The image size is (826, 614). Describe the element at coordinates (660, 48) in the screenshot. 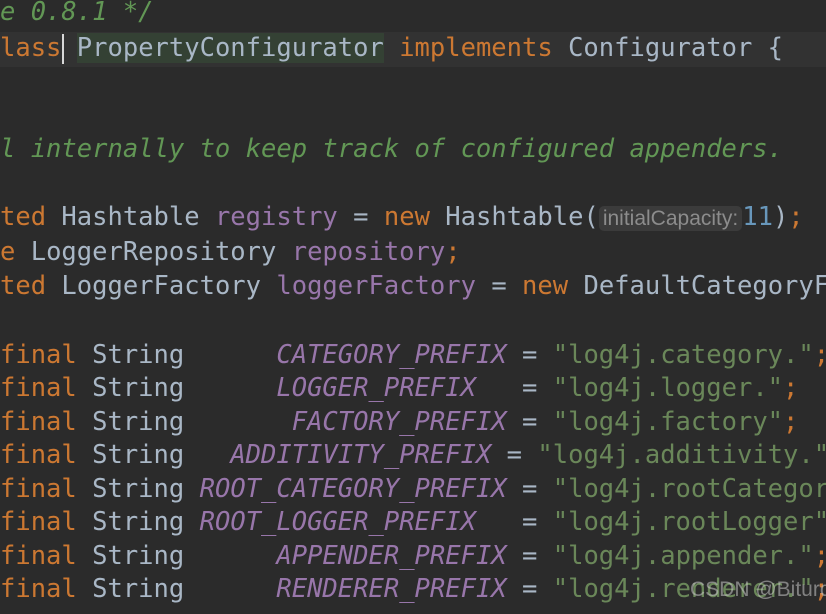

I see `interface-name: Configurator` at that location.